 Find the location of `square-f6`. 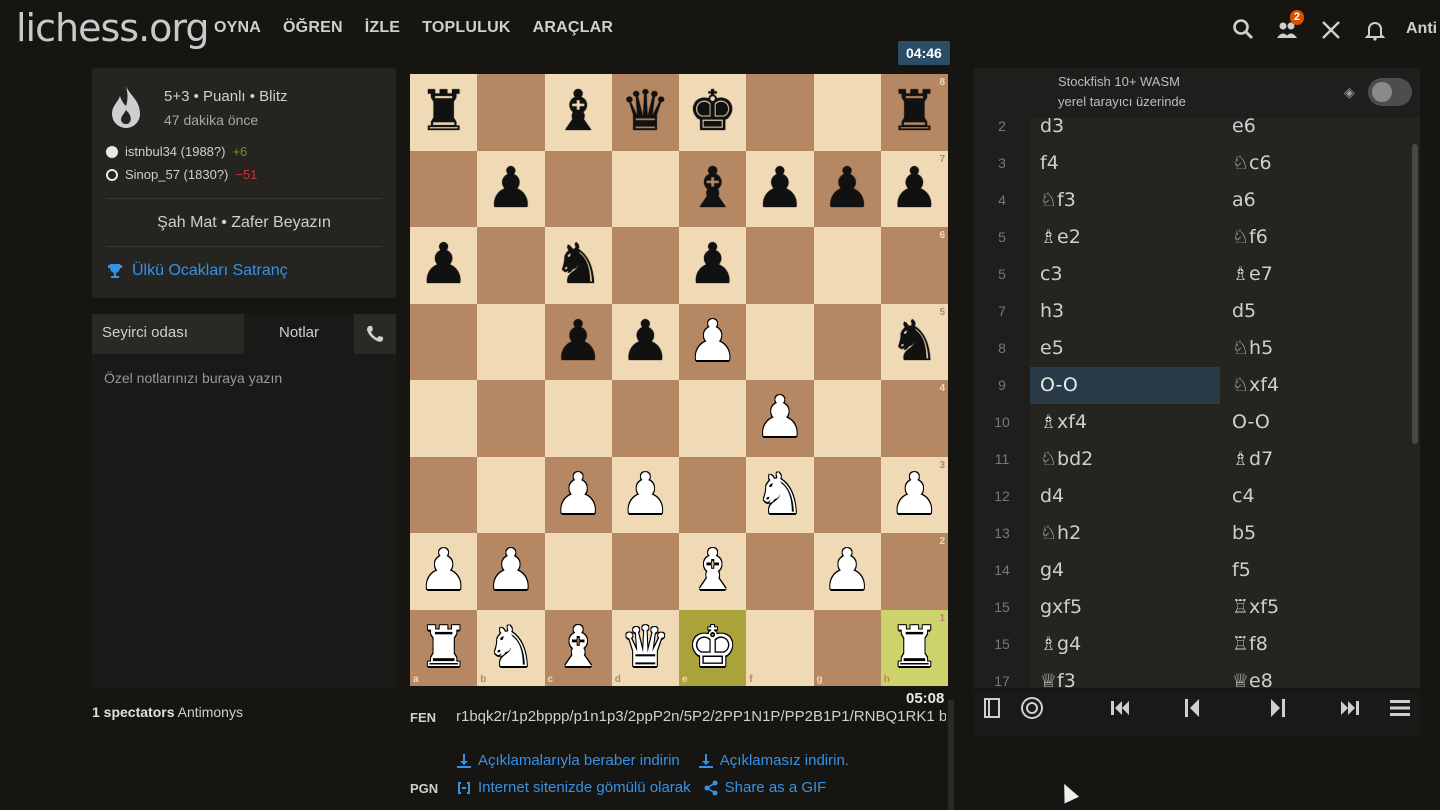

square-f6 is located at coordinates (780, 265).